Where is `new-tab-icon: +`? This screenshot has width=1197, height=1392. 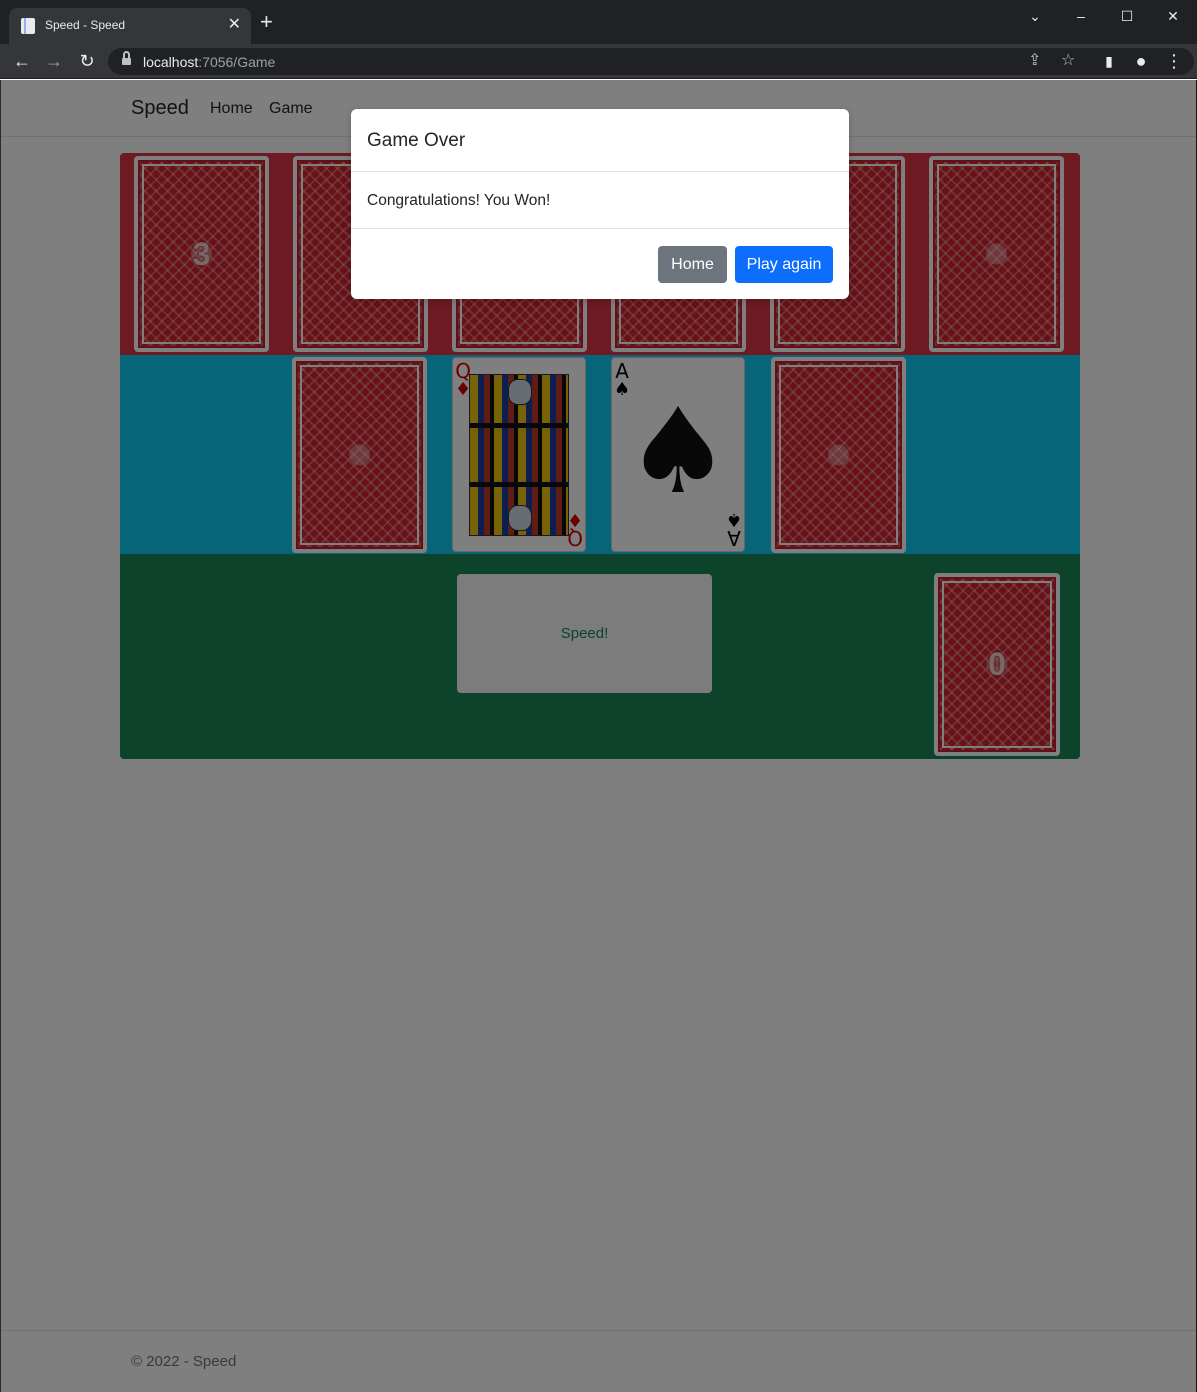
new-tab-icon: + is located at coordinates (266, 22).